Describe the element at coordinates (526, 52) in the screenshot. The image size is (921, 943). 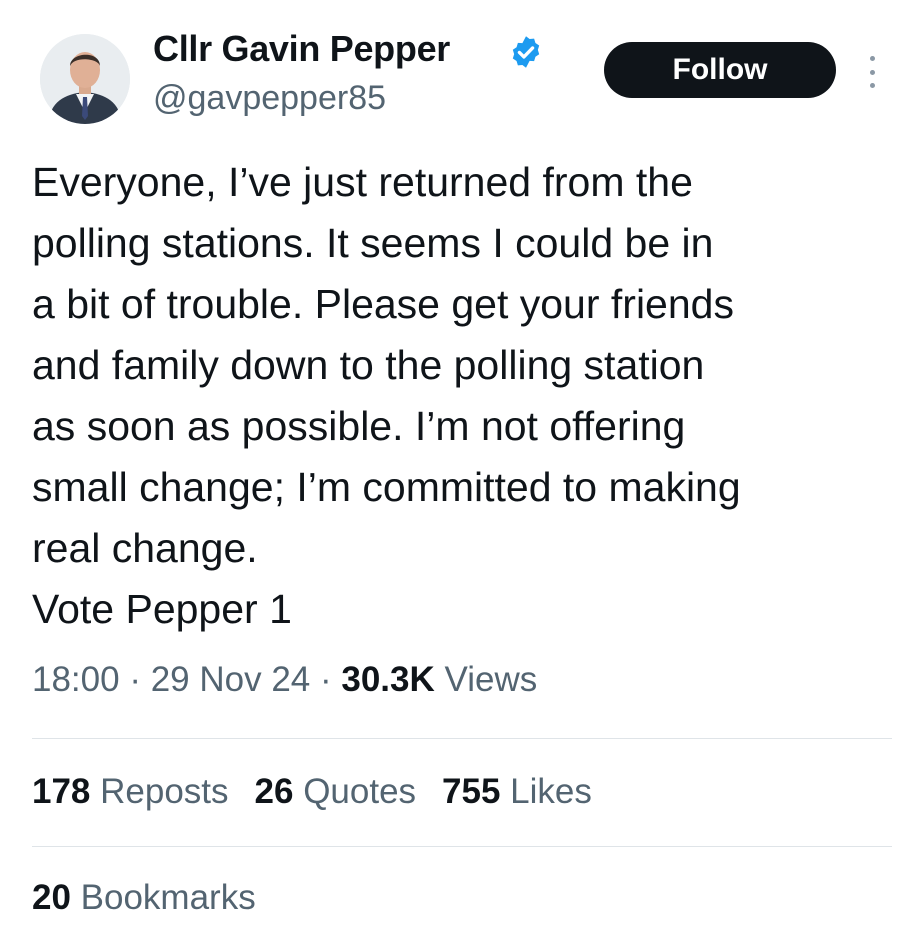
I see `verified-badge-icon` at that location.